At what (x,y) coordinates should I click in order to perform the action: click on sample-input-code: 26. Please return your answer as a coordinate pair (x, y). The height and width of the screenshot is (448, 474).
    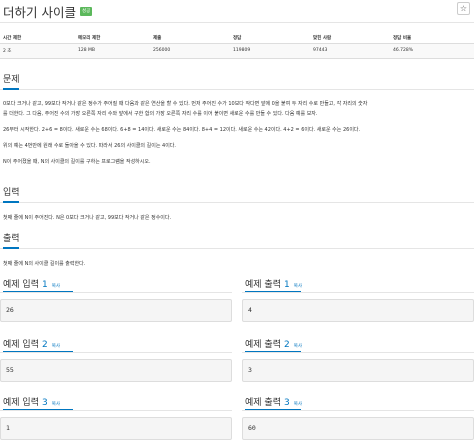
    Looking at the image, I should click on (116, 310).